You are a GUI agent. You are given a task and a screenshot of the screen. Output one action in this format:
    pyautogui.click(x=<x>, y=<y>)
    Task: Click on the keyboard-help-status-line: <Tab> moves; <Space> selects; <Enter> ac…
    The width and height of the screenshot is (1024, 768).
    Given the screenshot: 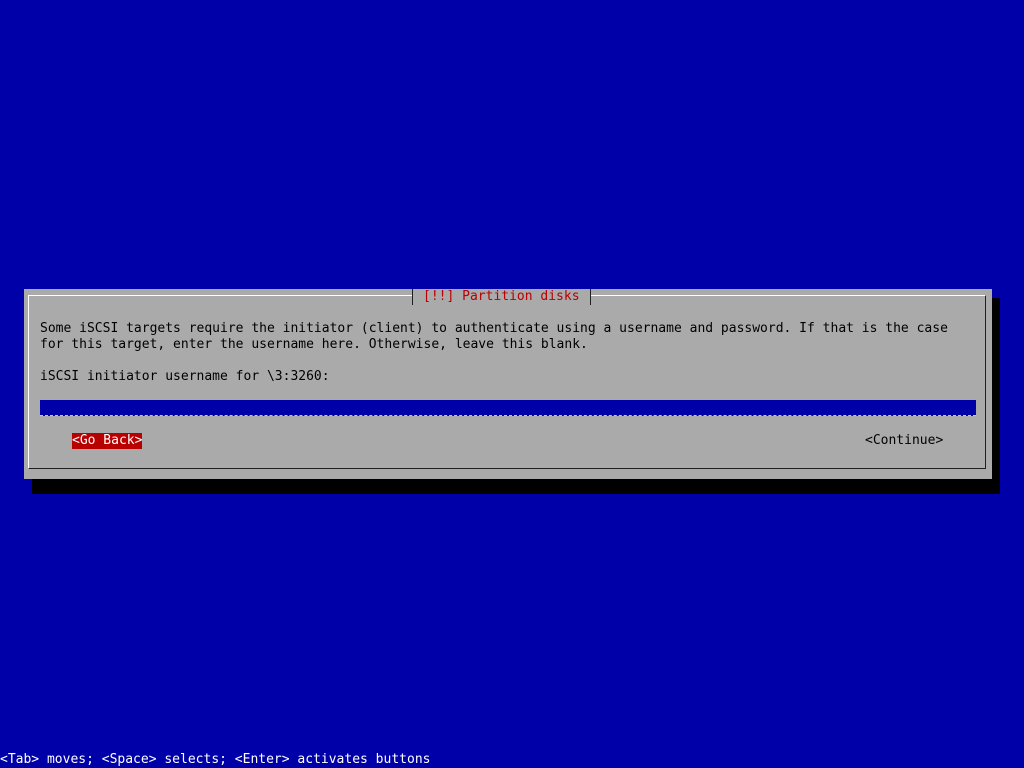 What is the action you would take?
    pyautogui.click(x=215, y=759)
    